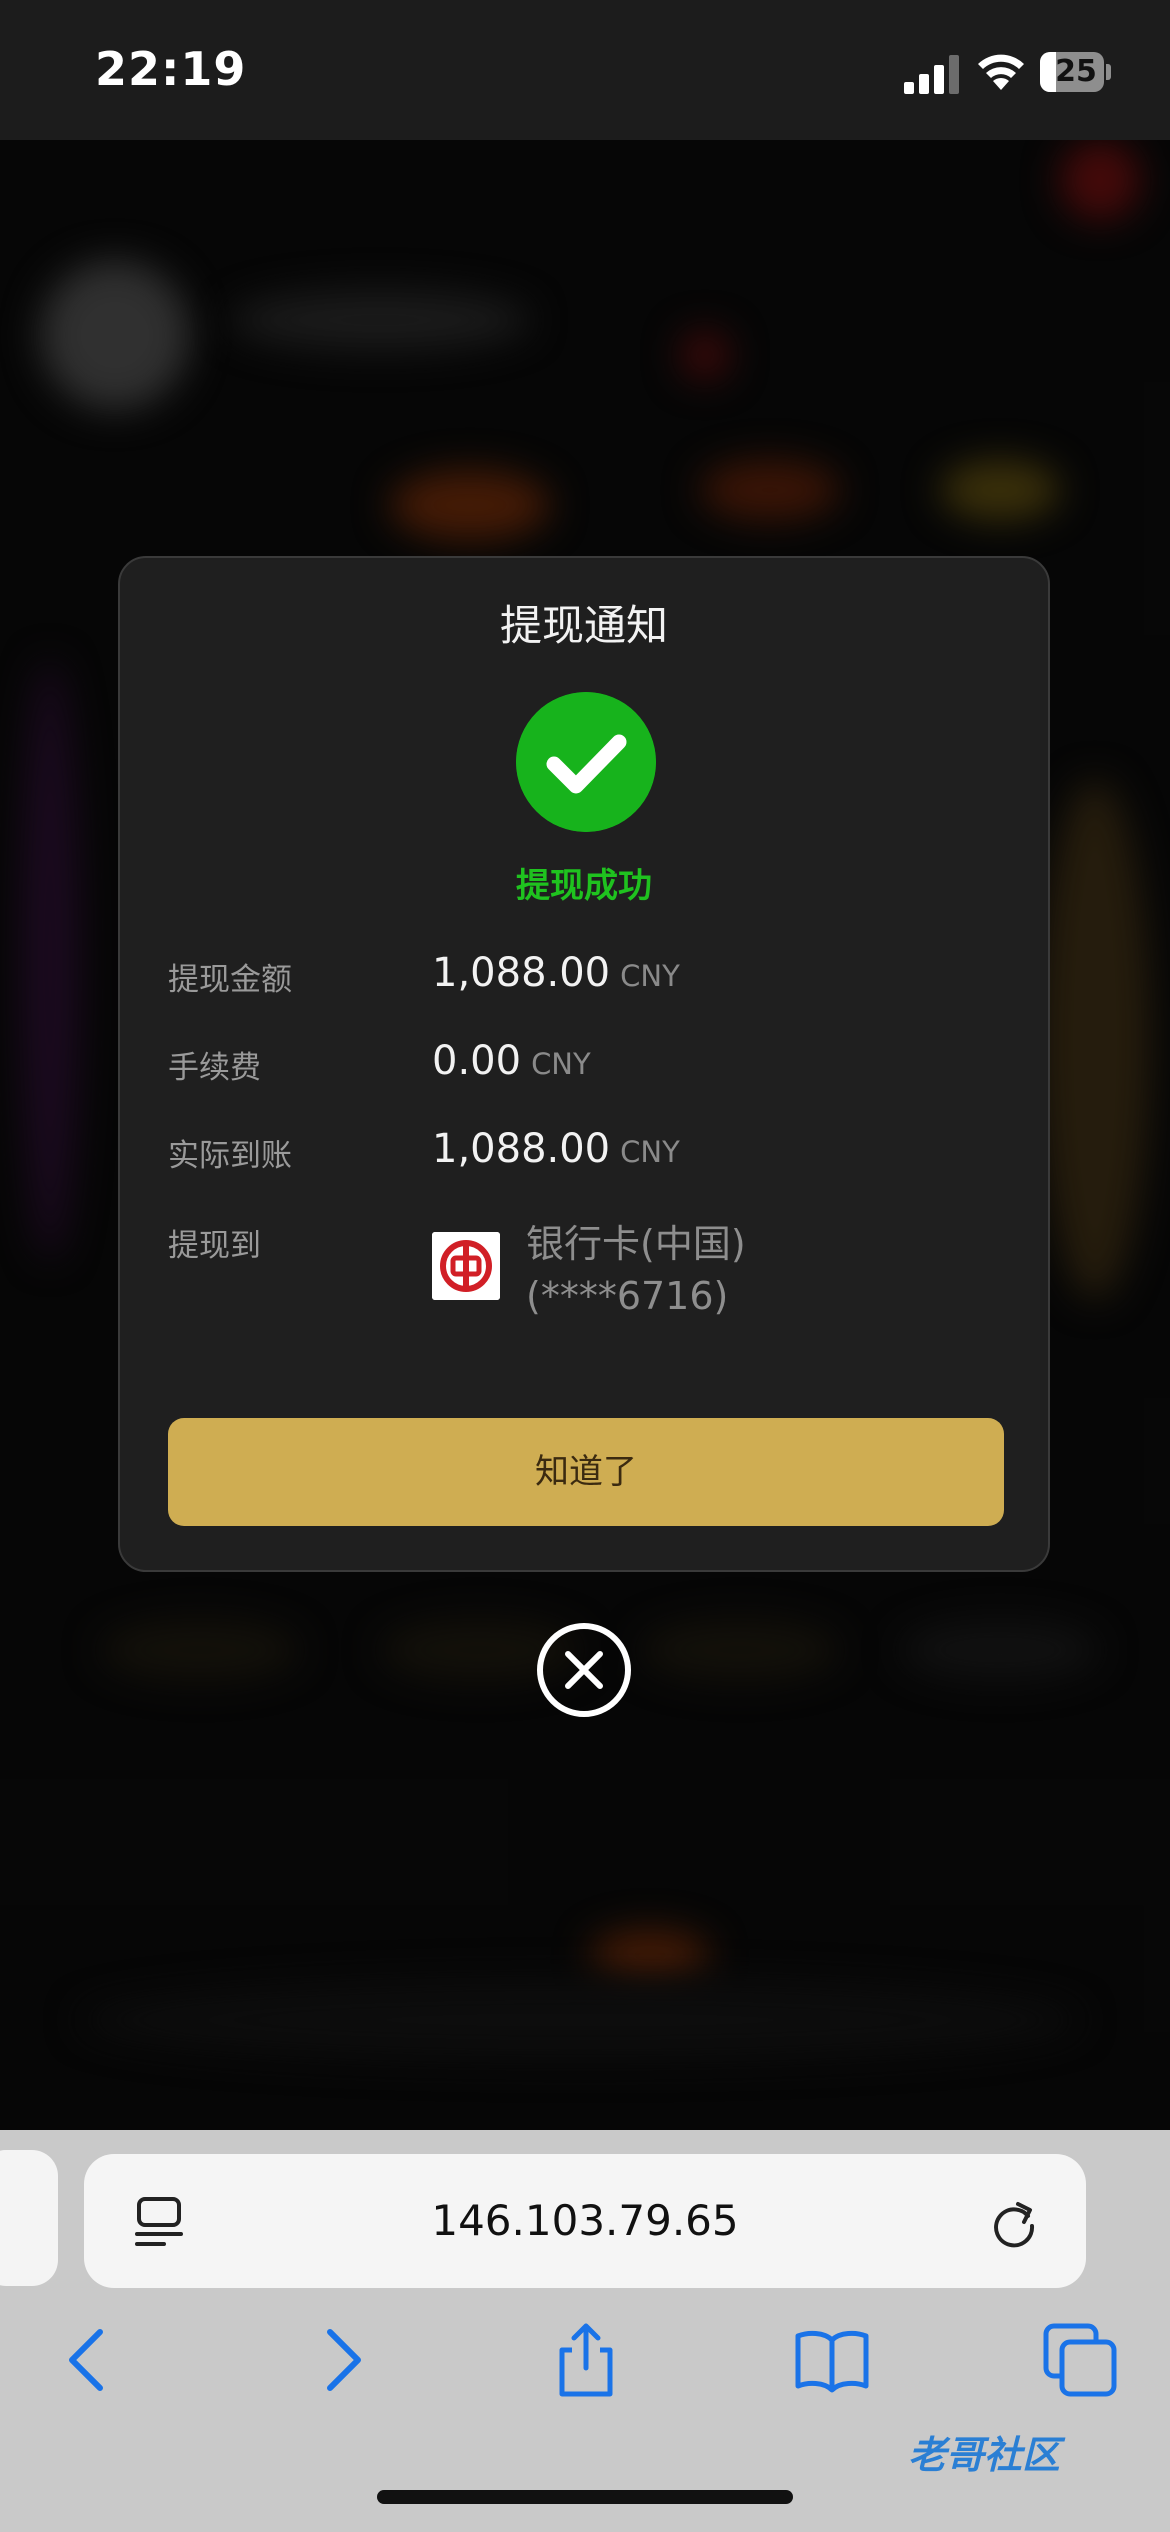 The image size is (1170, 2532). I want to click on amount-label: 提现金额, so click(230, 980).